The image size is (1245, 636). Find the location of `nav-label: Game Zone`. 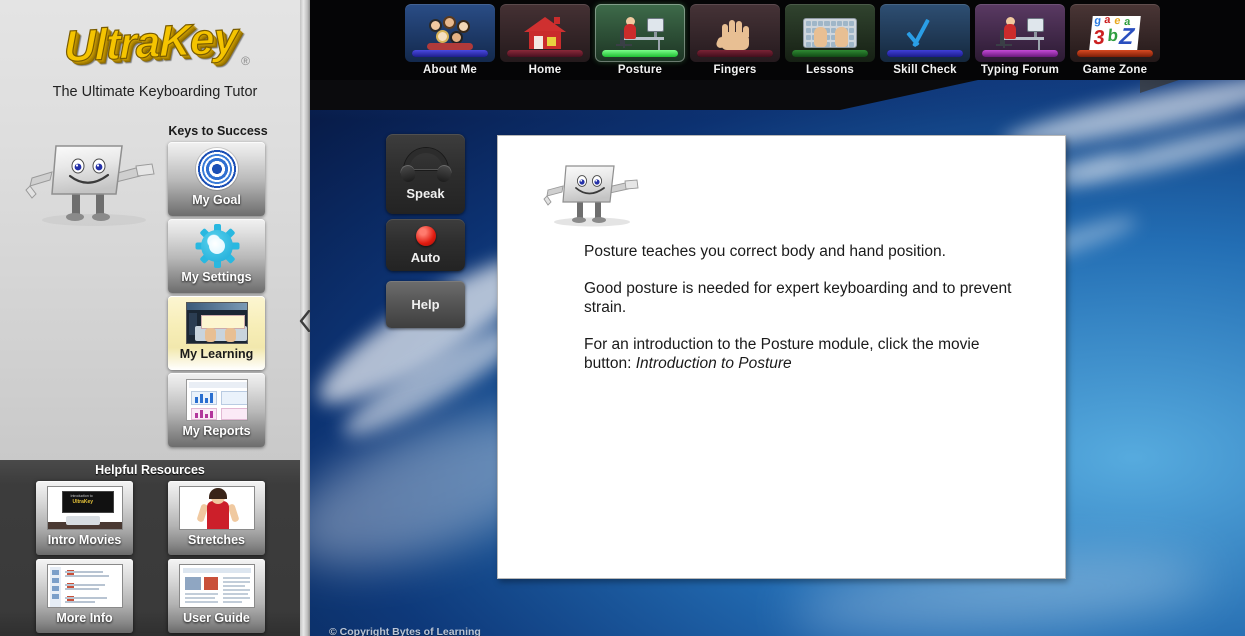

nav-label: Game Zone is located at coordinates (1115, 70).